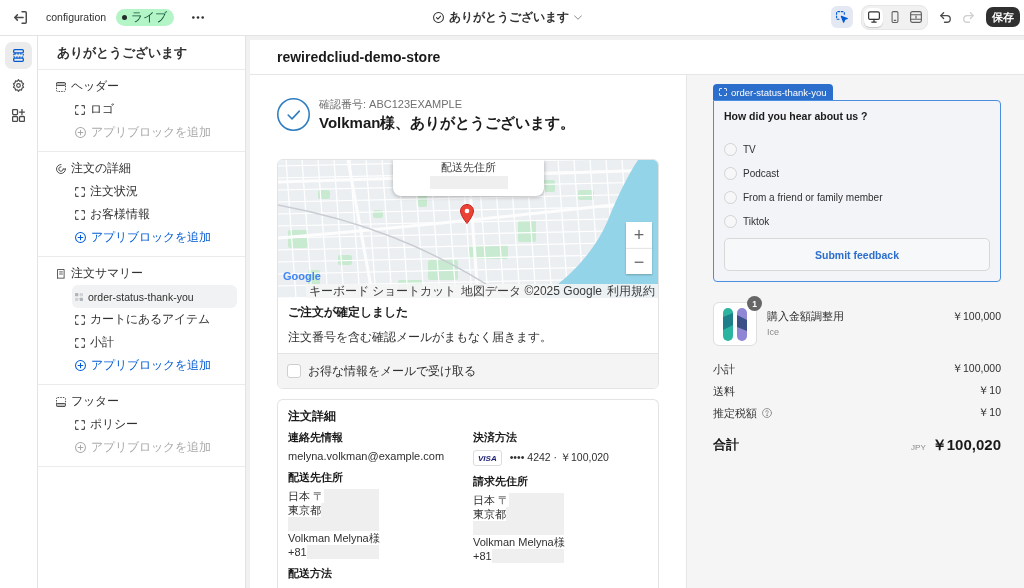 This screenshot has width=1024, height=588. I want to click on payment-summary: •••• 4242 · ￥100,020, so click(559, 458).